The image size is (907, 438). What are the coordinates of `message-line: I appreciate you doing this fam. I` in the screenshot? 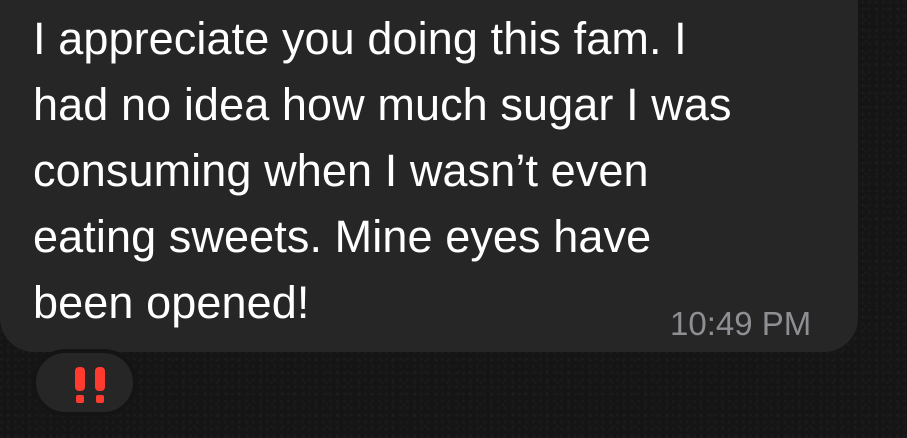 It's located at (360, 38).